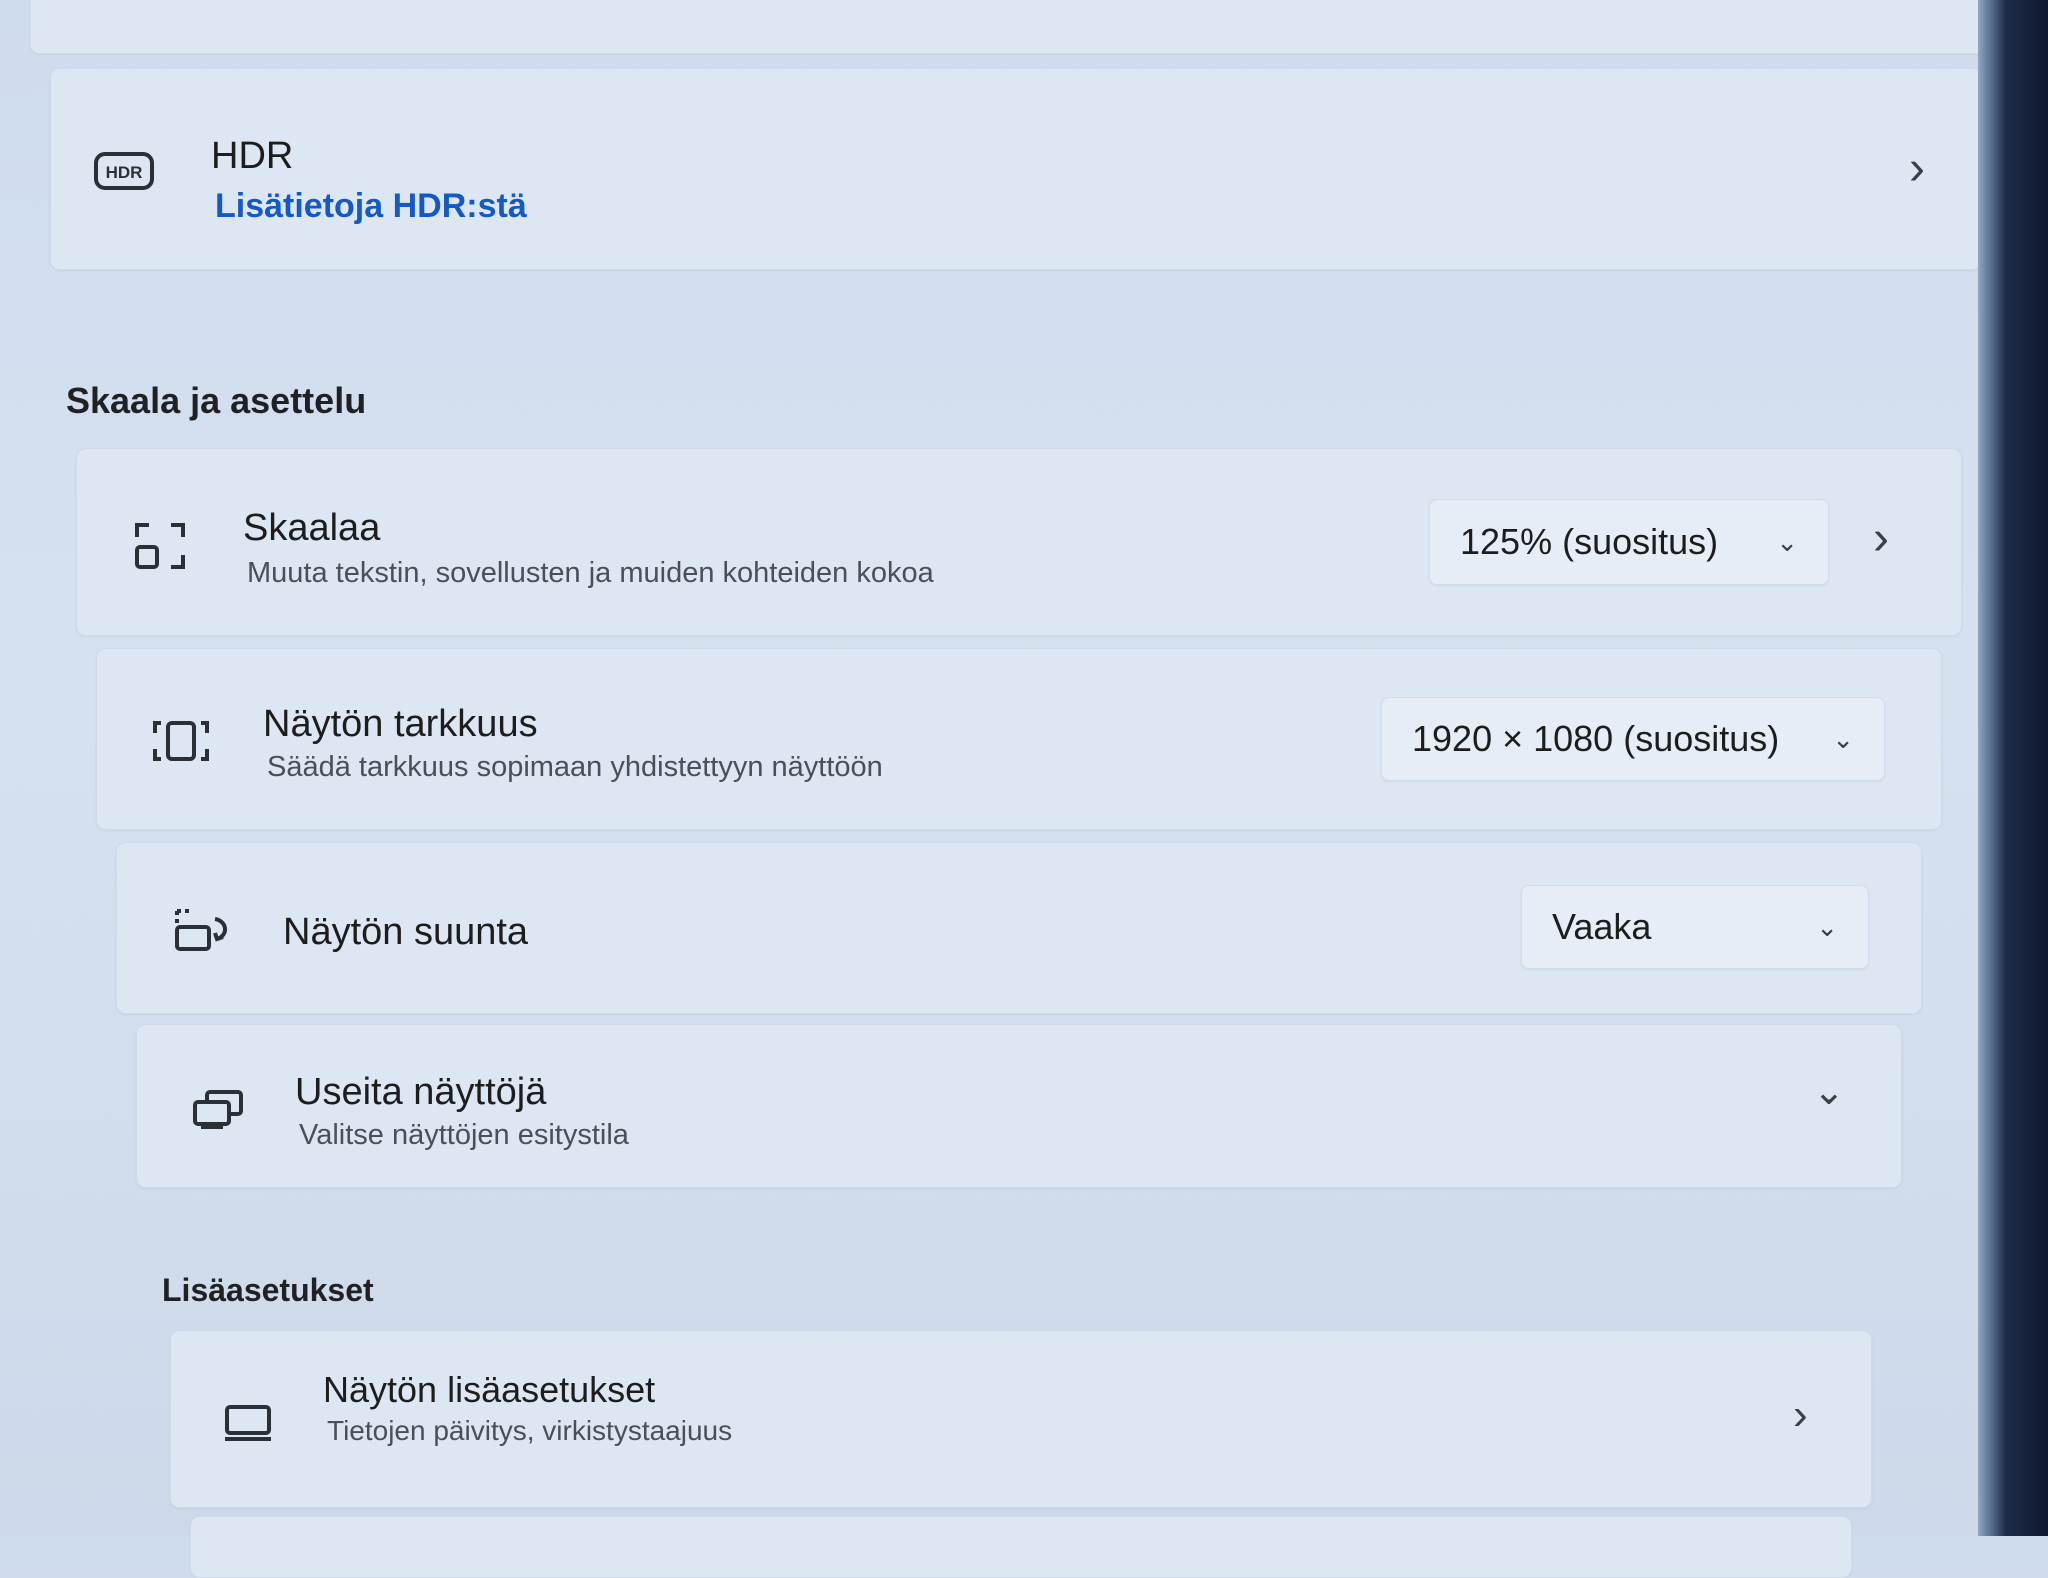 The height and width of the screenshot is (1578, 2048). What do you see at coordinates (248, 1423) in the screenshot?
I see `monitor-icon` at bounding box center [248, 1423].